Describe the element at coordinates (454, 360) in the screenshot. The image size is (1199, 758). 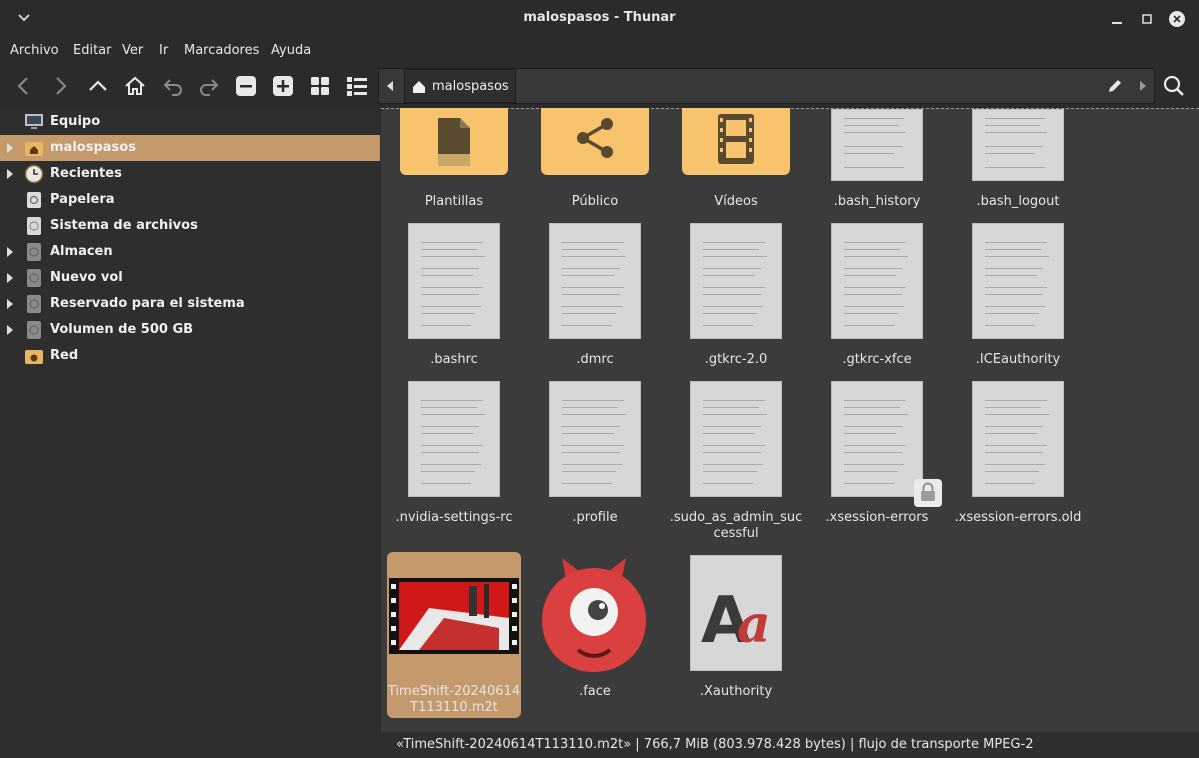
I see `file-item-bashrc: .bashrc` at that location.